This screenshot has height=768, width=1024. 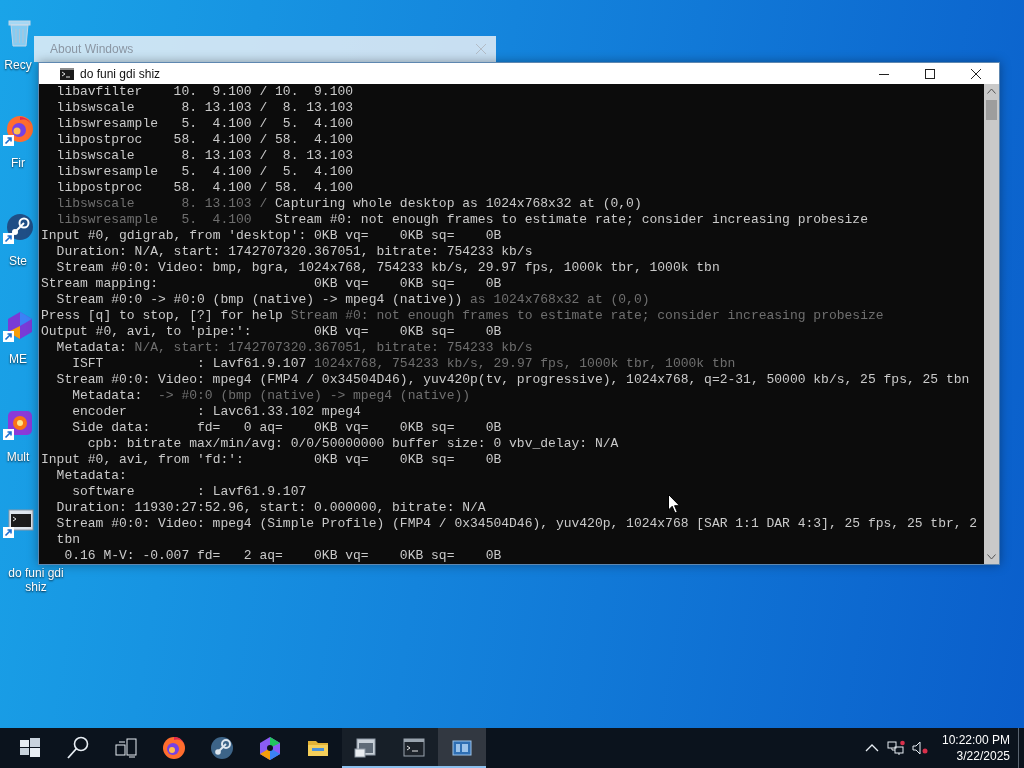 I want to click on desktop-icon-label: Fir, so click(x=18, y=163).